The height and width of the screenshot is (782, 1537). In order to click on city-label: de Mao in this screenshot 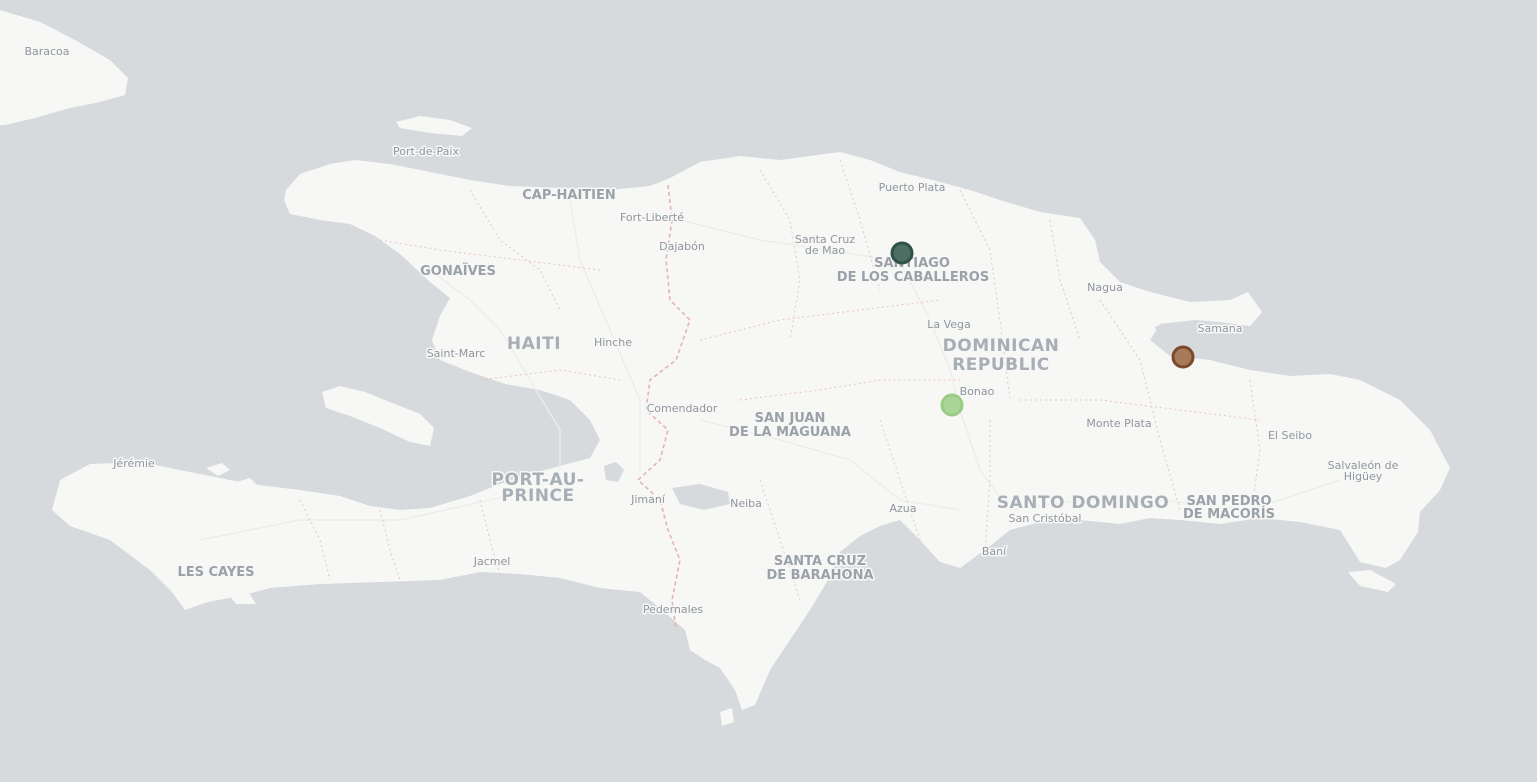, I will do `click(825, 250)`.